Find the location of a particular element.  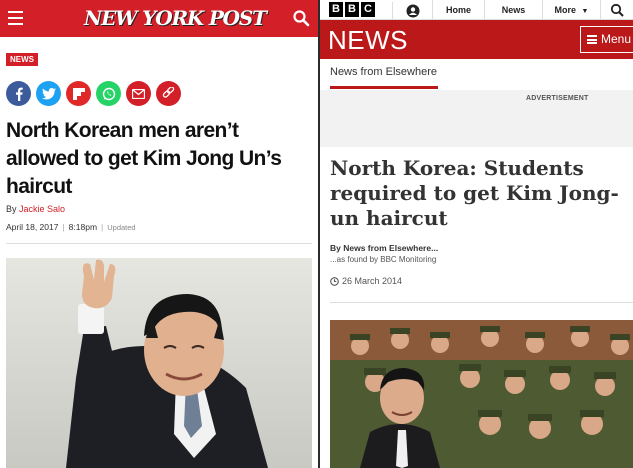

bbc-news-wordmark: NEWS is located at coordinates (368, 40).